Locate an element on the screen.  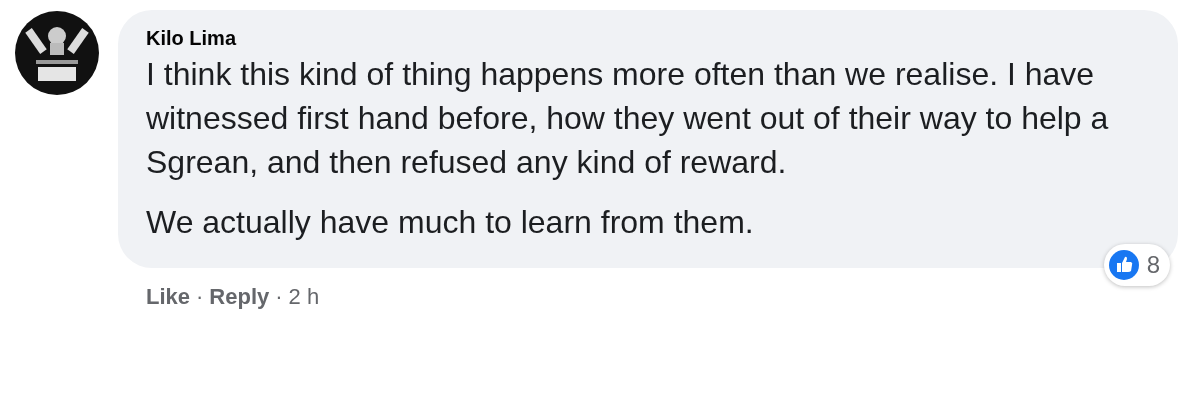
action-link: Reply is located at coordinates (239, 296).